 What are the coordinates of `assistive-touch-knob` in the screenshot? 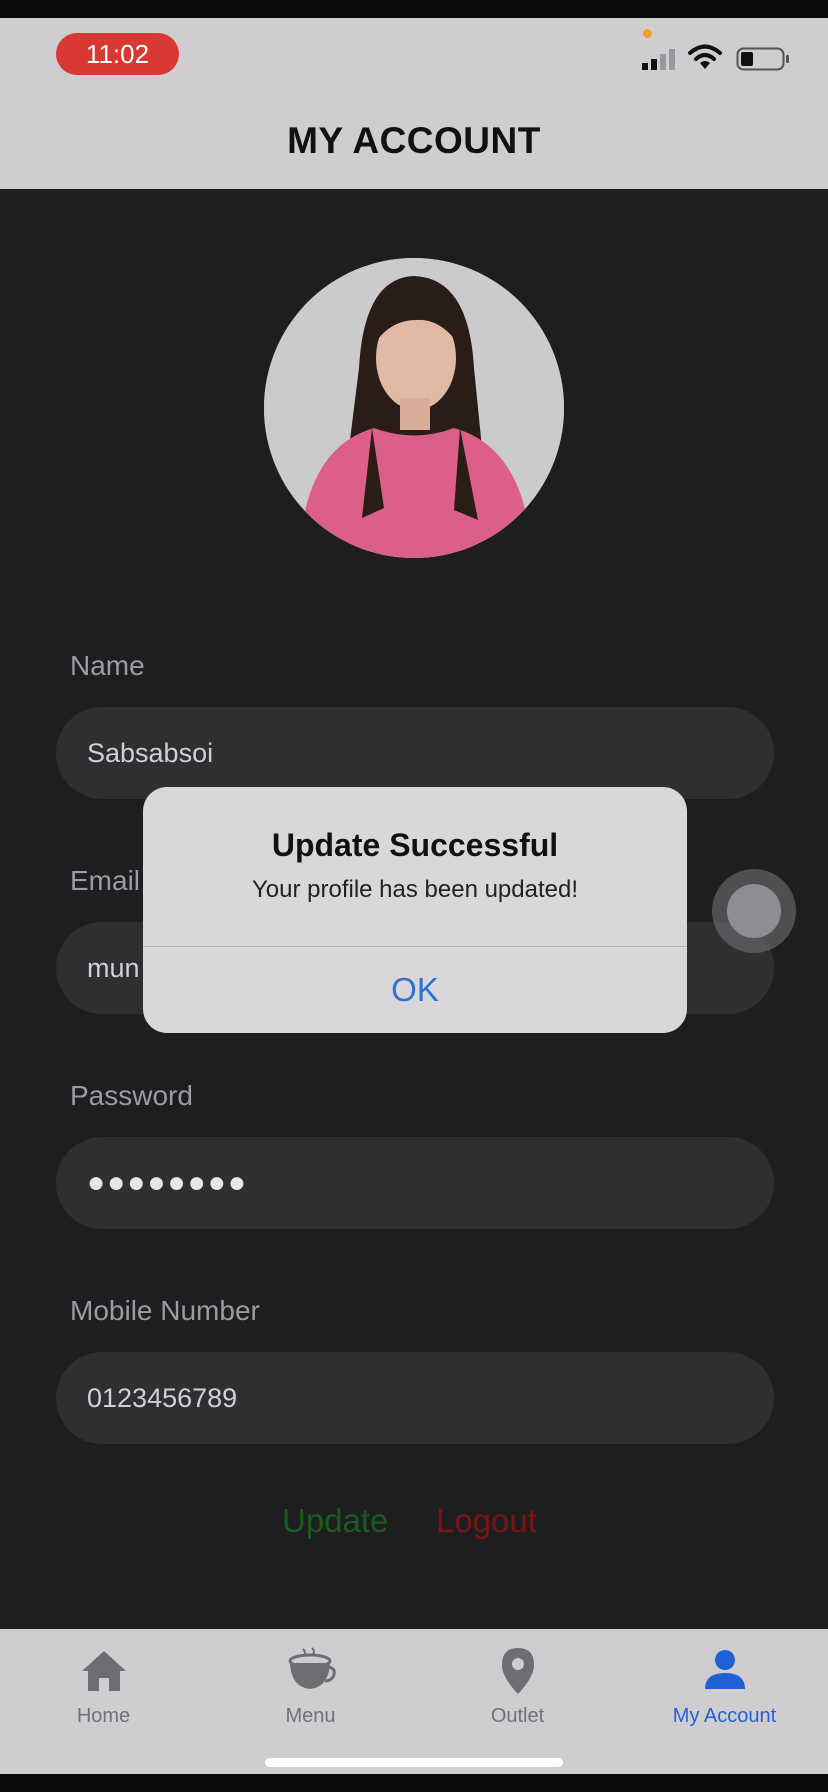 It's located at (754, 911).